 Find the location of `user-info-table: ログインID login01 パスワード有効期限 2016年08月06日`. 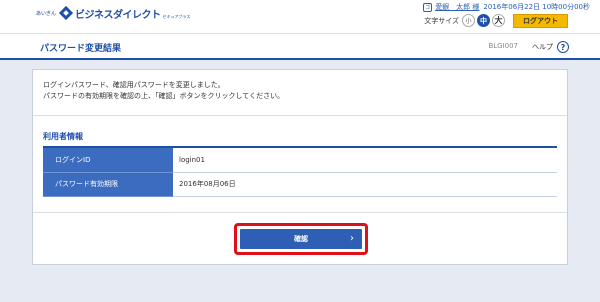

user-info-table: ログインID login01 パスワード有効期限 2016年08月06日 is located at coordinates (300, 172).